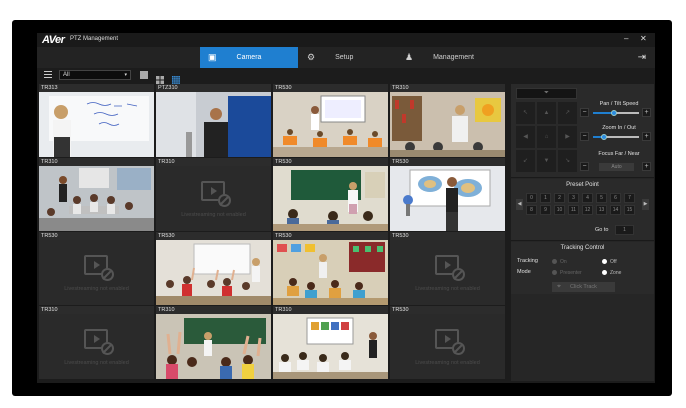 Image resolution: width=686 pixels, height=408 pixels. What do you see at coordinates (567, 161) in the screenshot?
I see `ptz-direction-button: ↘` at bounding box center [567, 161].